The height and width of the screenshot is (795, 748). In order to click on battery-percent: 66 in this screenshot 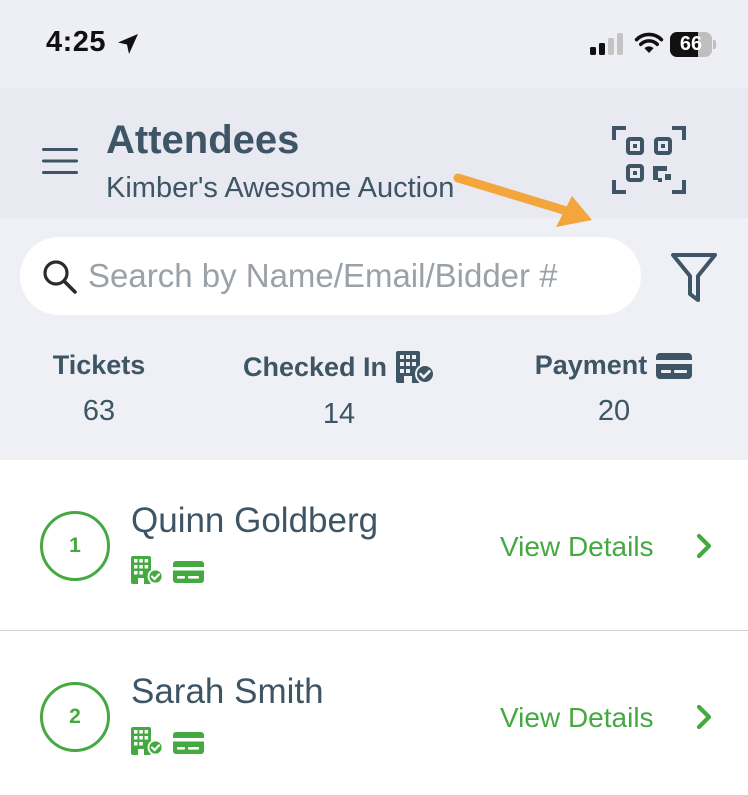, I will do `click(691, 44)`.